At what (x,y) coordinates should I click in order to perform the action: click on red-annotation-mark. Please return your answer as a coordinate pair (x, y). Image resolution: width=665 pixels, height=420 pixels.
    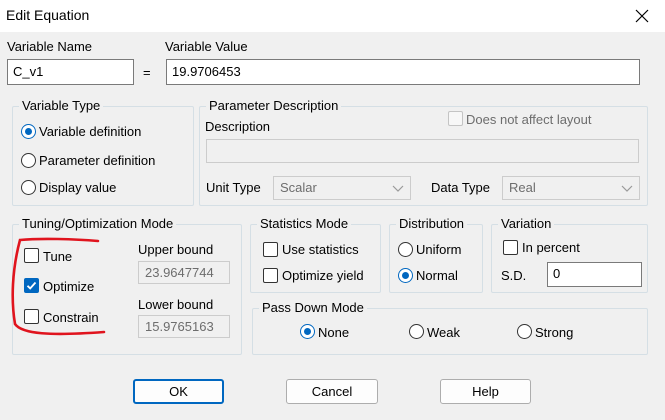
    Looking at the image, I should click on (58, 286).